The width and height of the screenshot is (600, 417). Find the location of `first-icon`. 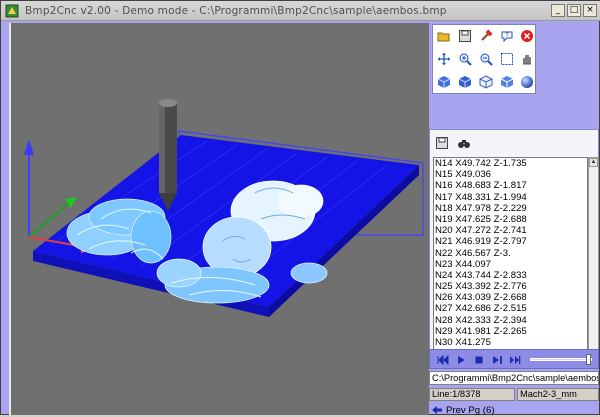

first-icon is located at coordinates (442, 359).